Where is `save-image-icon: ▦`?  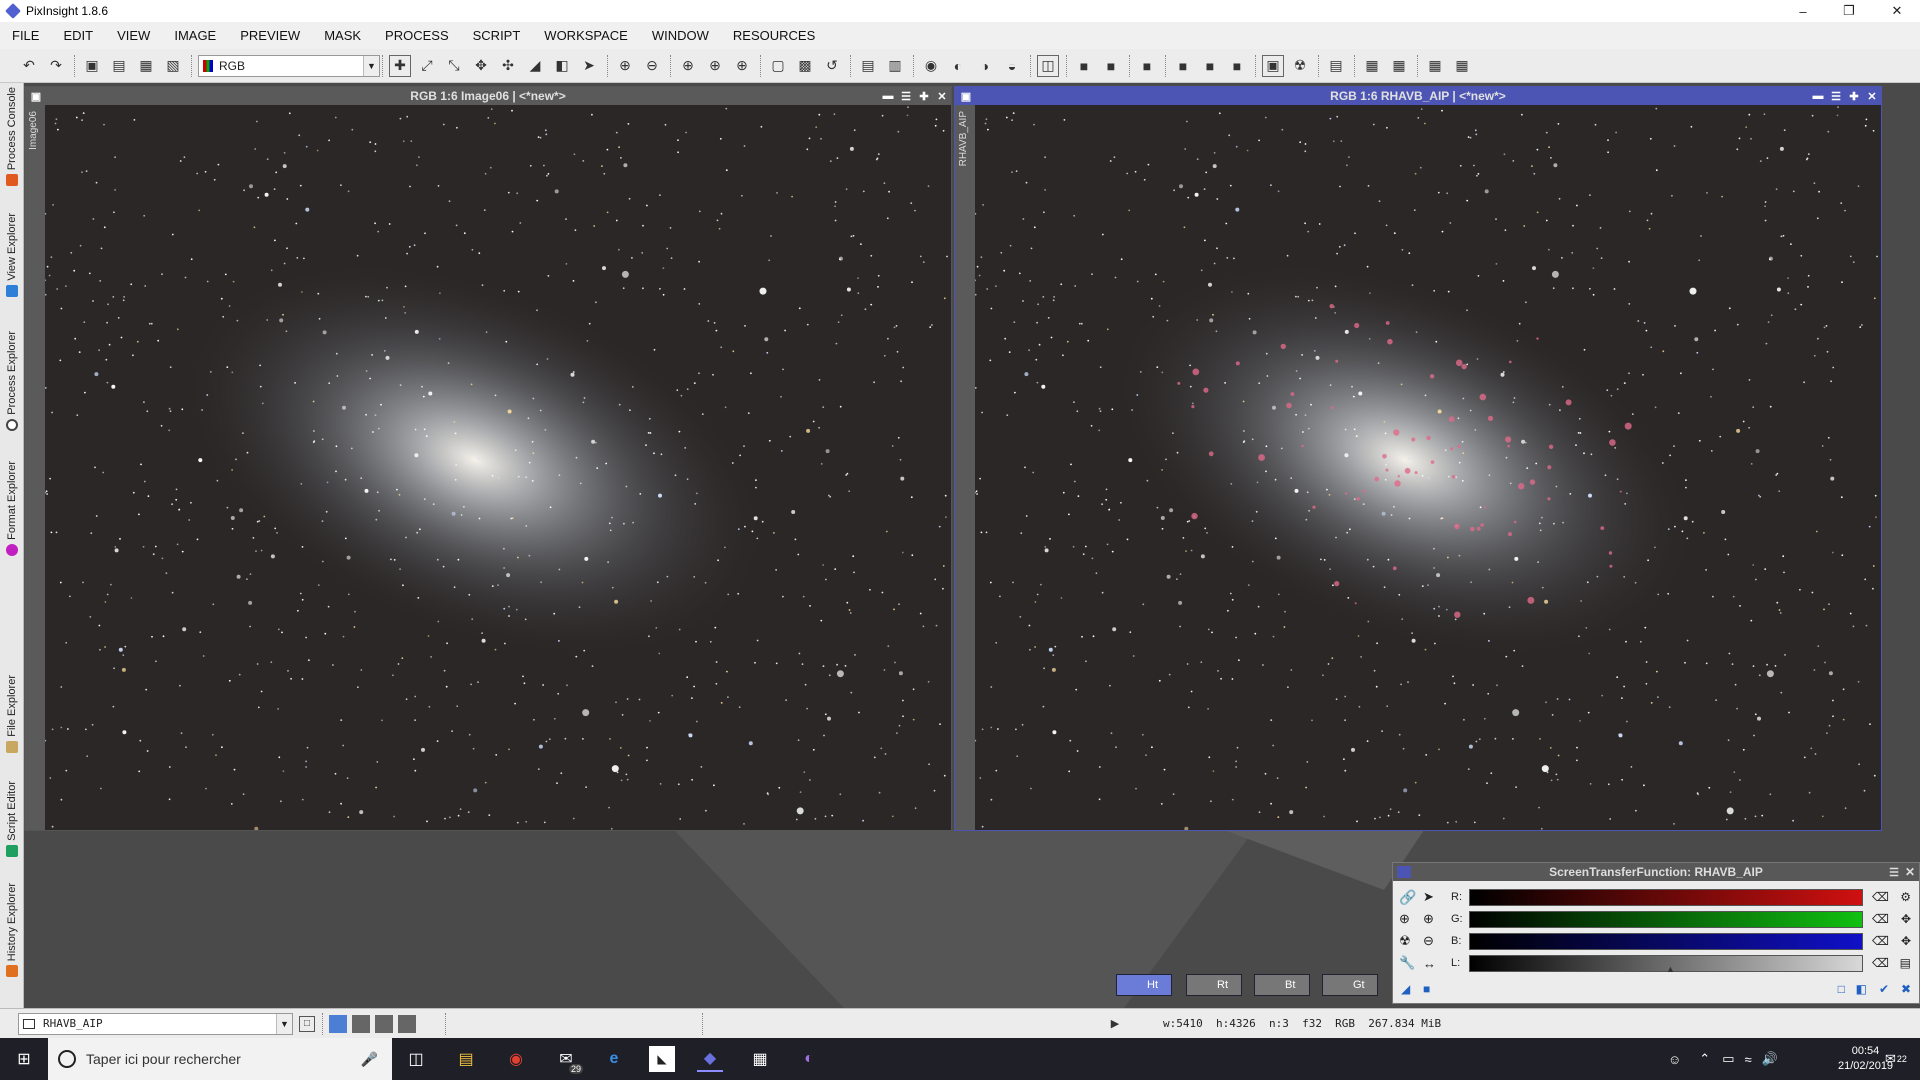 save-image-icon: ▦ is located at coordinates (146, 66).